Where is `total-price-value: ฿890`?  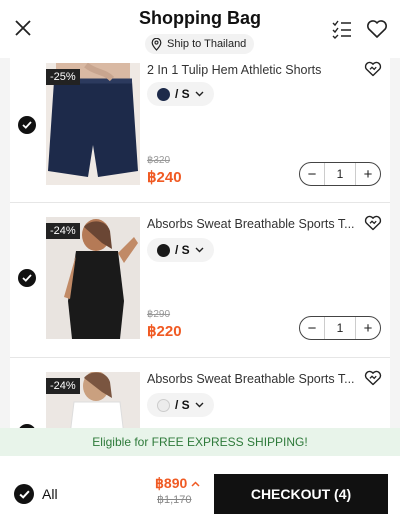 total-price-value: ฿890 is located at coordinates (171, 483).